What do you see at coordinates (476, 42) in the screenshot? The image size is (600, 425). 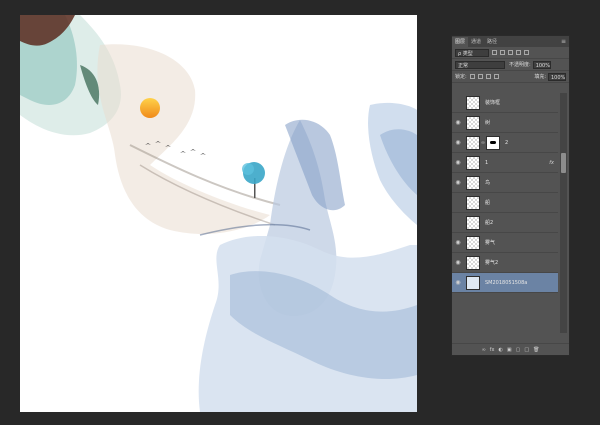 I see `tab-channels: 通道` at bounding box center [476, 42].